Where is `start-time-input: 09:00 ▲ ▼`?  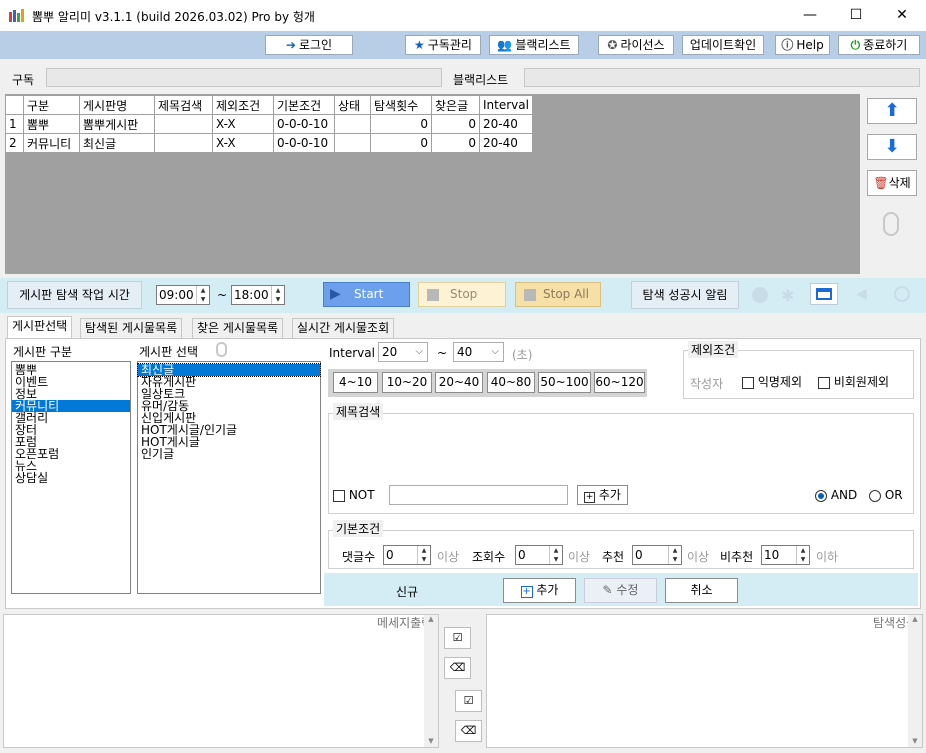
start-time-input: 09:00 ▲ ▼ is located at coordinates (183, 295).